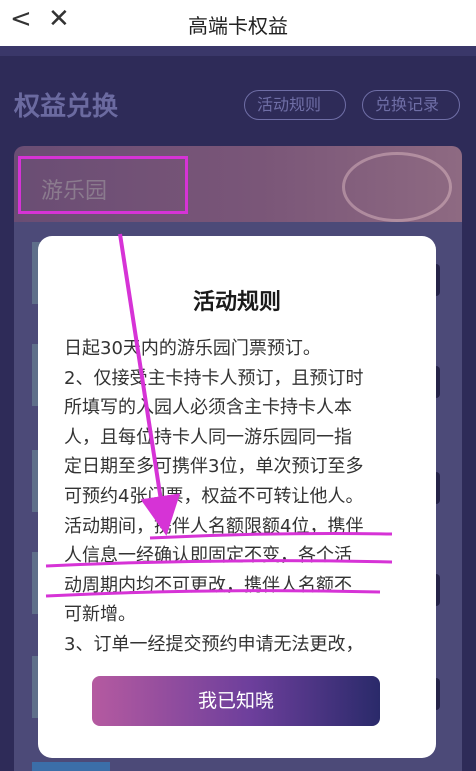  What do you see at coordinates (214, 467) in the screenshot?
I see `rules-line: 定日期至多可携伴3位，单次预订至多` at bounding box center [214, 467].